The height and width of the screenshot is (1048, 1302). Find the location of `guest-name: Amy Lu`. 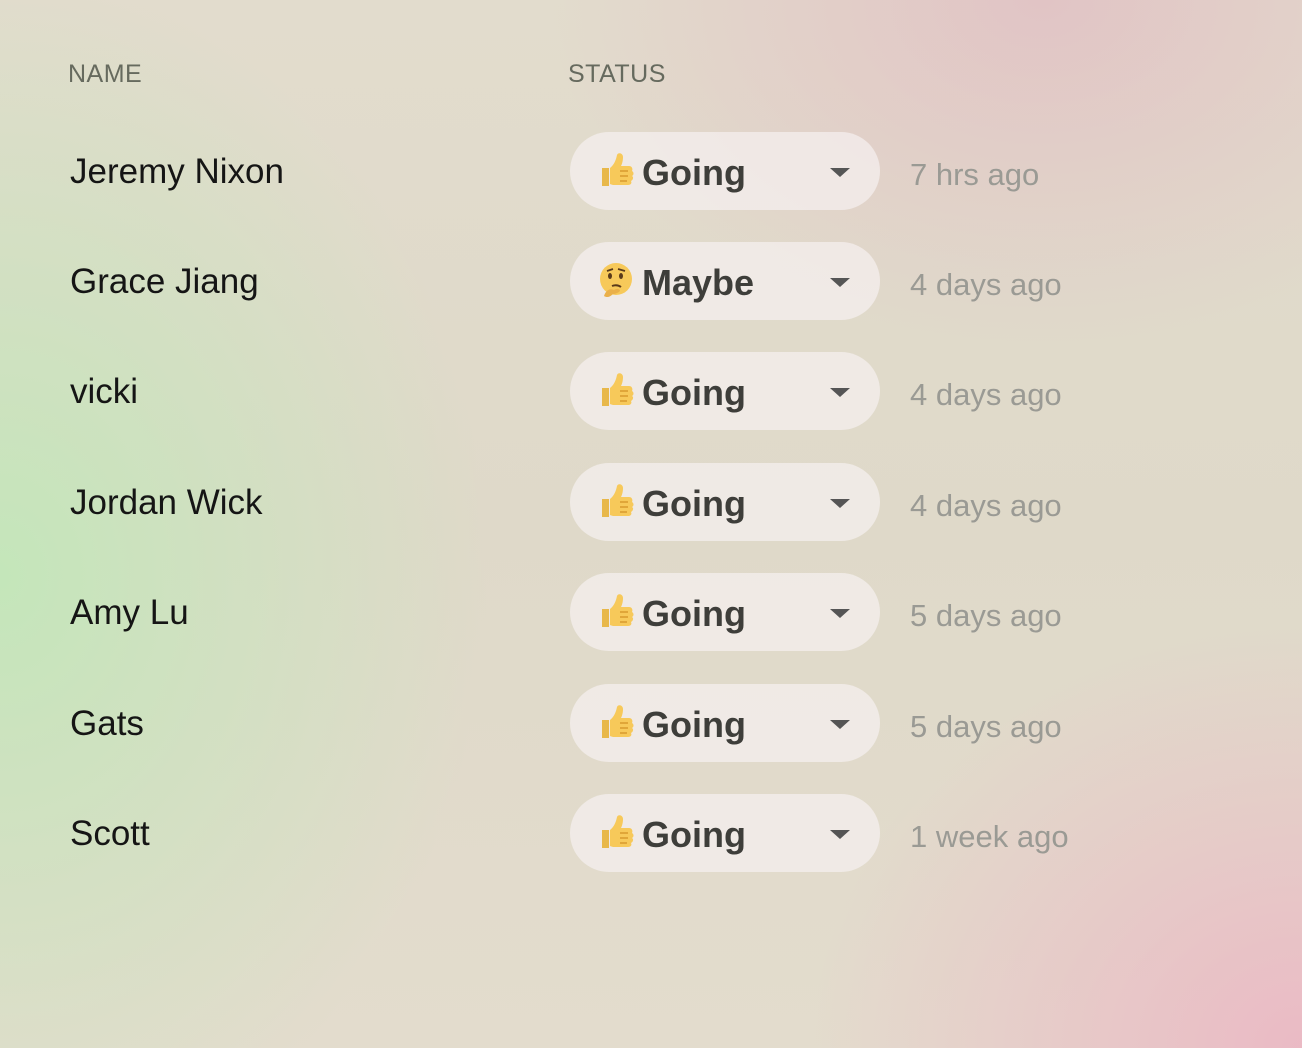

guest-name: Amy Lu is located at coordinates (129, 612).